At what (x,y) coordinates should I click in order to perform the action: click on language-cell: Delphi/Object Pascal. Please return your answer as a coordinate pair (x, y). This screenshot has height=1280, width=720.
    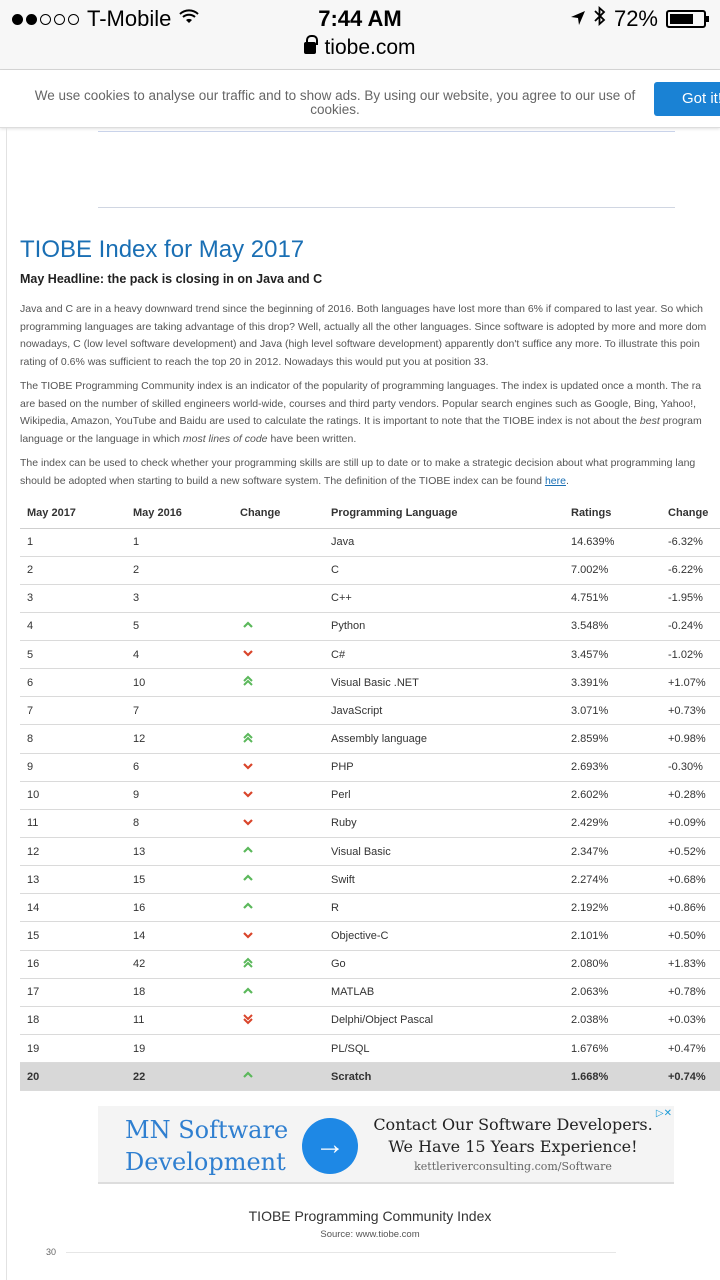
    Looking at the image, I should click on (444, 1021).